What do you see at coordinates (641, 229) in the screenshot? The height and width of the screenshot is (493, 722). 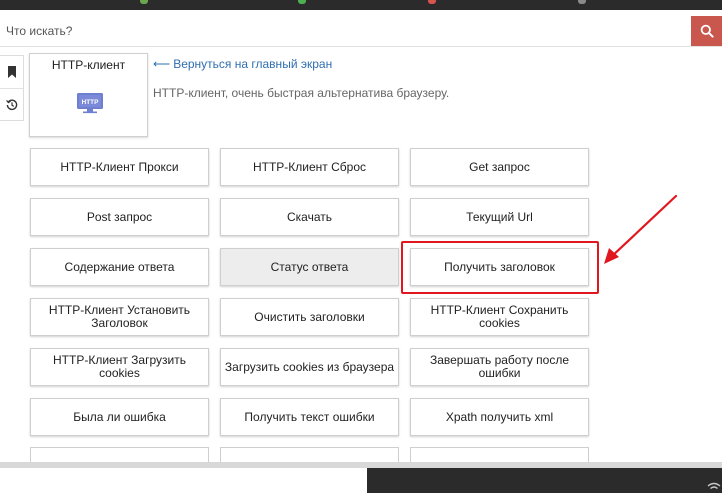 I see `annotation-arrow-icon` at bounding box center [641, 229].